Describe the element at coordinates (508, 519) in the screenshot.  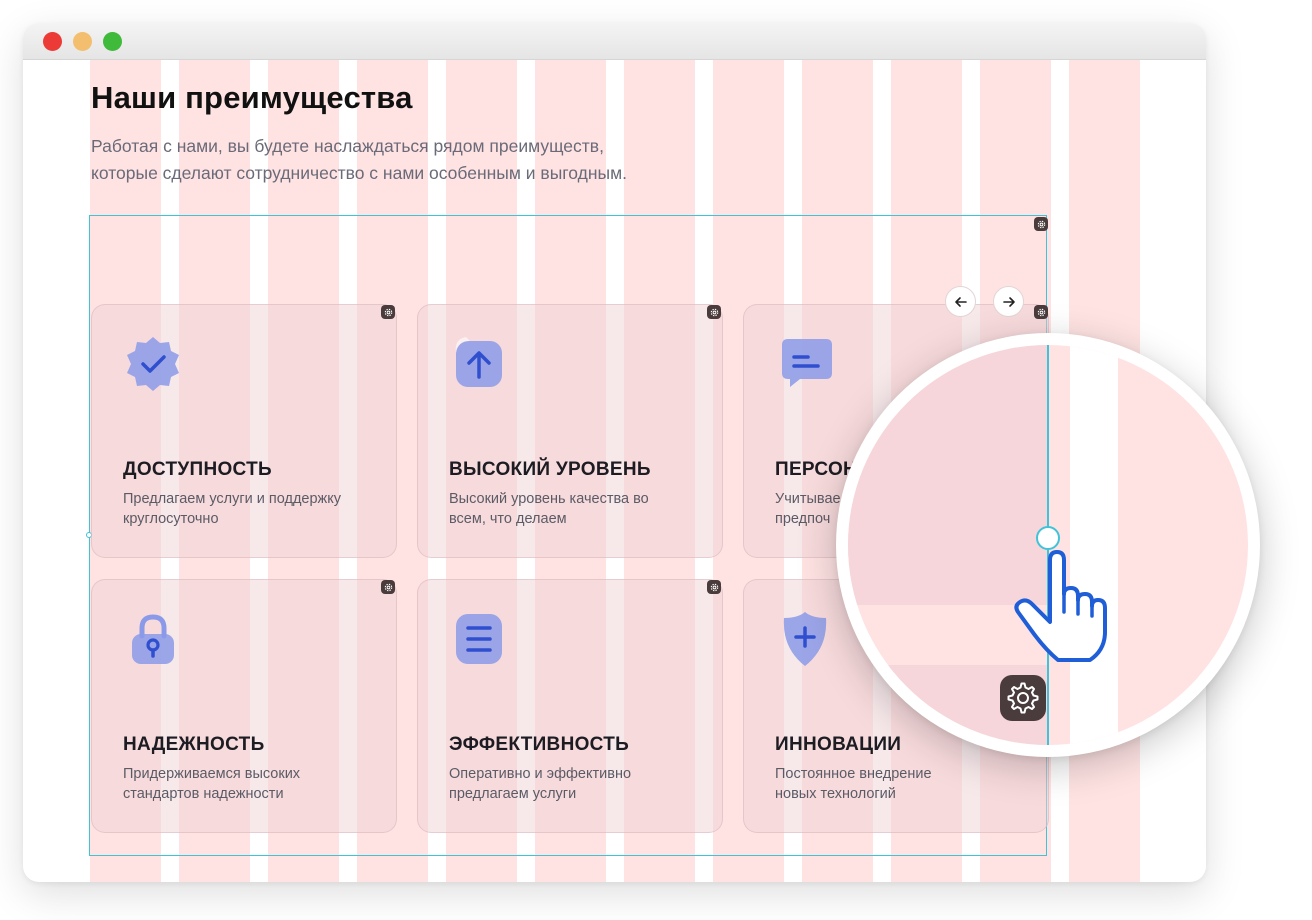
I see `card-desc-line: всем, что делаем` at that location.